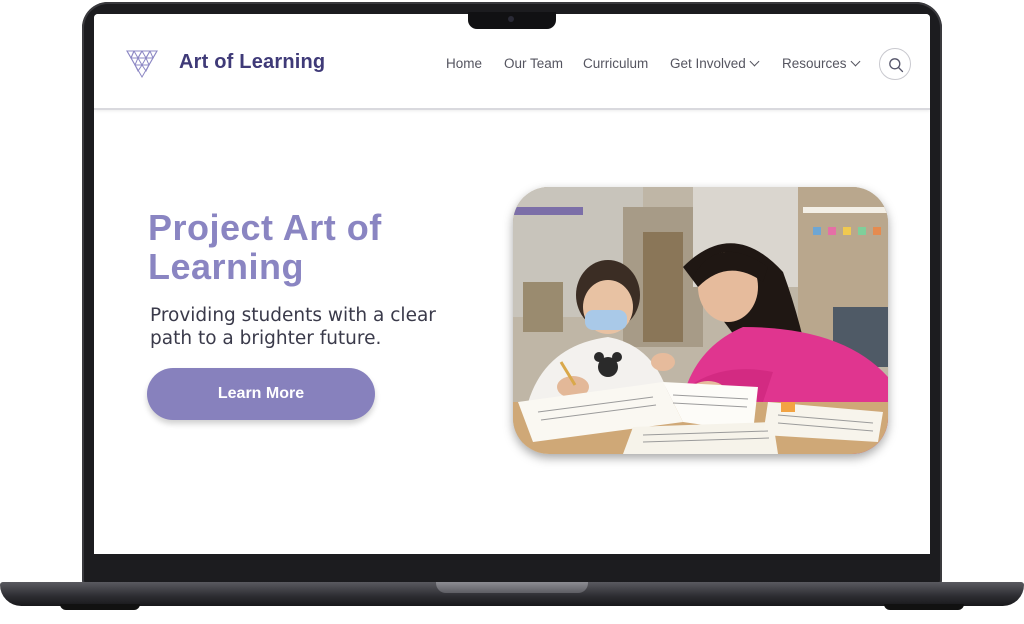 This screenshot has width=1024, height=624. I want to click on camera-icon, so click(511, 19).